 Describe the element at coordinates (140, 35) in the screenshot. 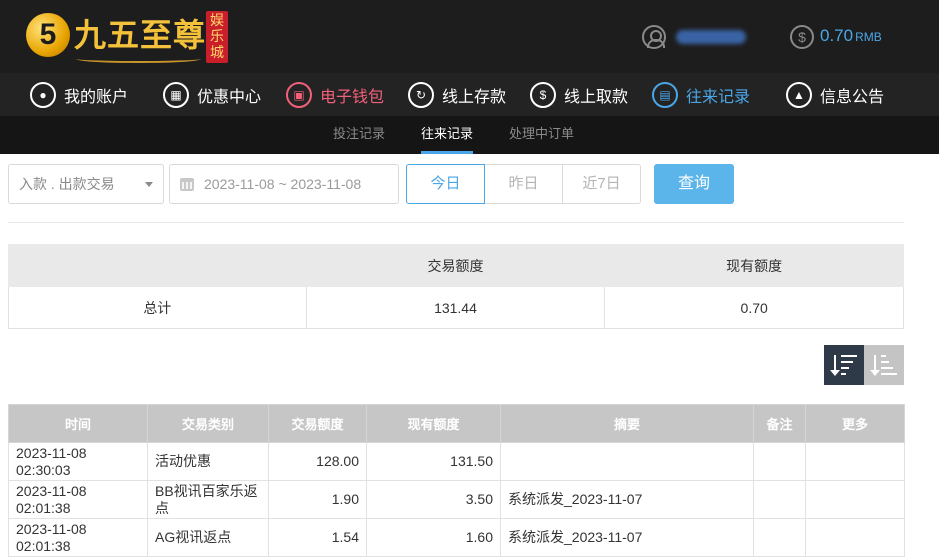

I see `logo-brand-text: 九五至尊` at that location.